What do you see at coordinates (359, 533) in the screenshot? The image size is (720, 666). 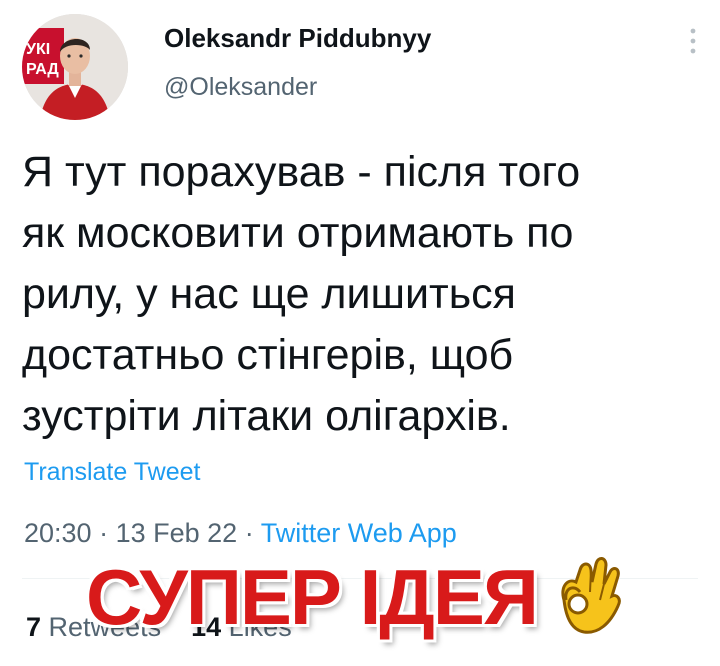 I see `tweet-source-link: Twitter Web App` at bounding box center [359, 533].